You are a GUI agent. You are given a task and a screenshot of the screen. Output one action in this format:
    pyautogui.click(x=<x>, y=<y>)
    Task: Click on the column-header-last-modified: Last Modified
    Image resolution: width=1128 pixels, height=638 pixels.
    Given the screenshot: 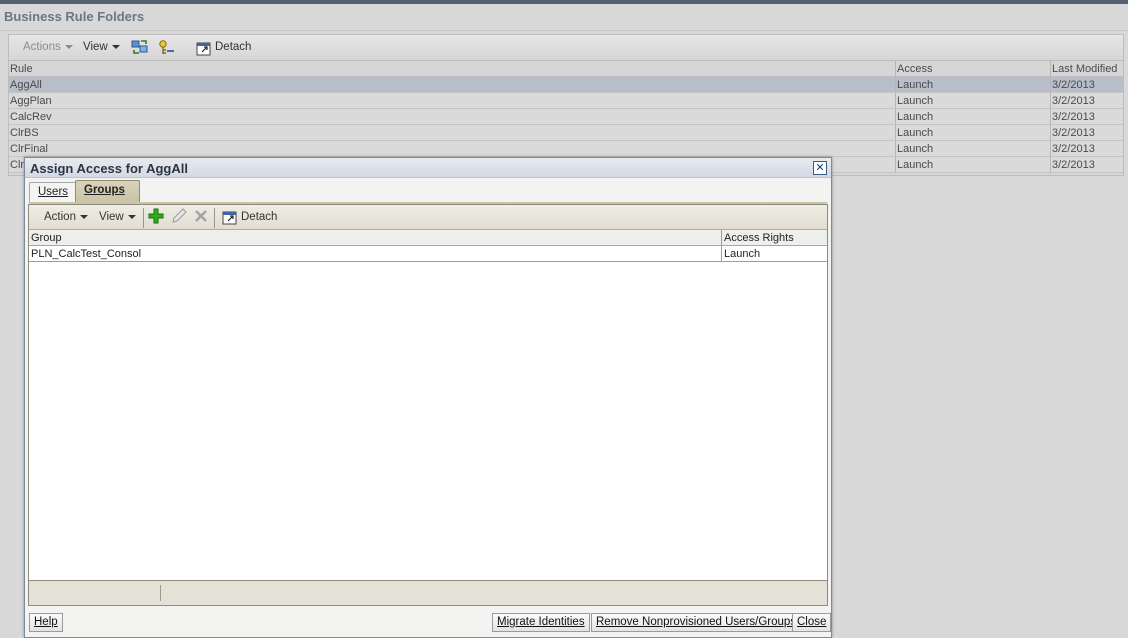 What is the action you would take?
    pyautogui.click(x=1084, y=69)
    